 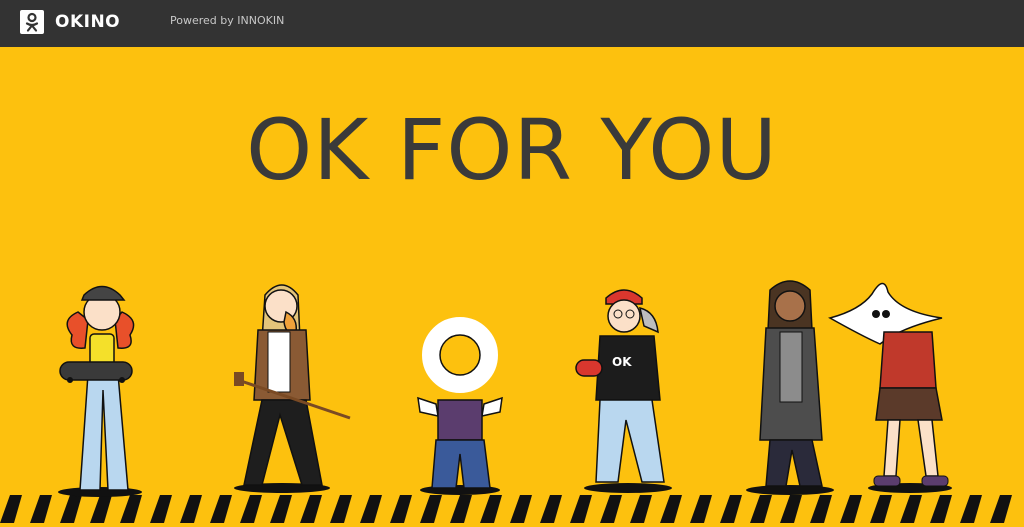 I want to click on ok-logo-icon, so click(x=32, y=22).